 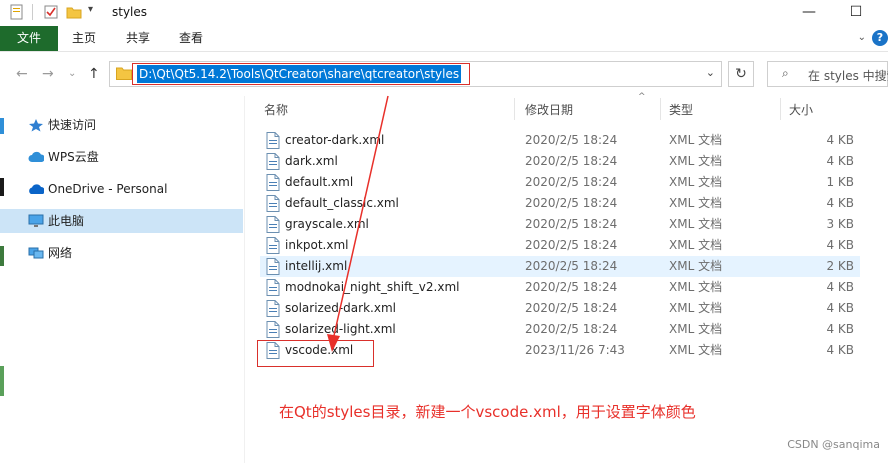 What do you see at coordinates (710, 72) in the screenshot?
I see `address-dropdown-icon: ⌄` at bounding box center [710, 72].